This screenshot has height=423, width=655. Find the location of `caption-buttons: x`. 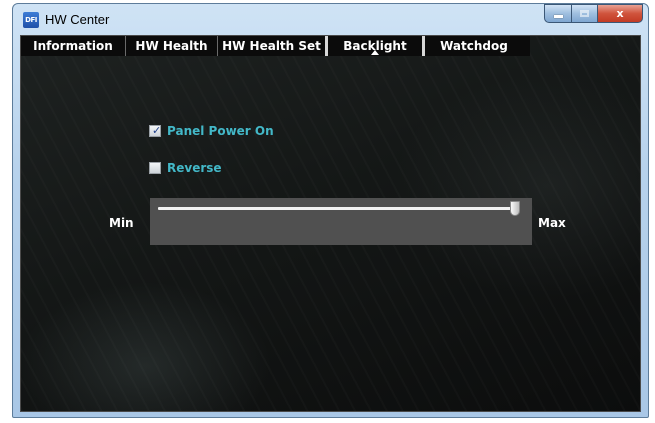

caption-buttons: x is located at coordinates (593, 13).